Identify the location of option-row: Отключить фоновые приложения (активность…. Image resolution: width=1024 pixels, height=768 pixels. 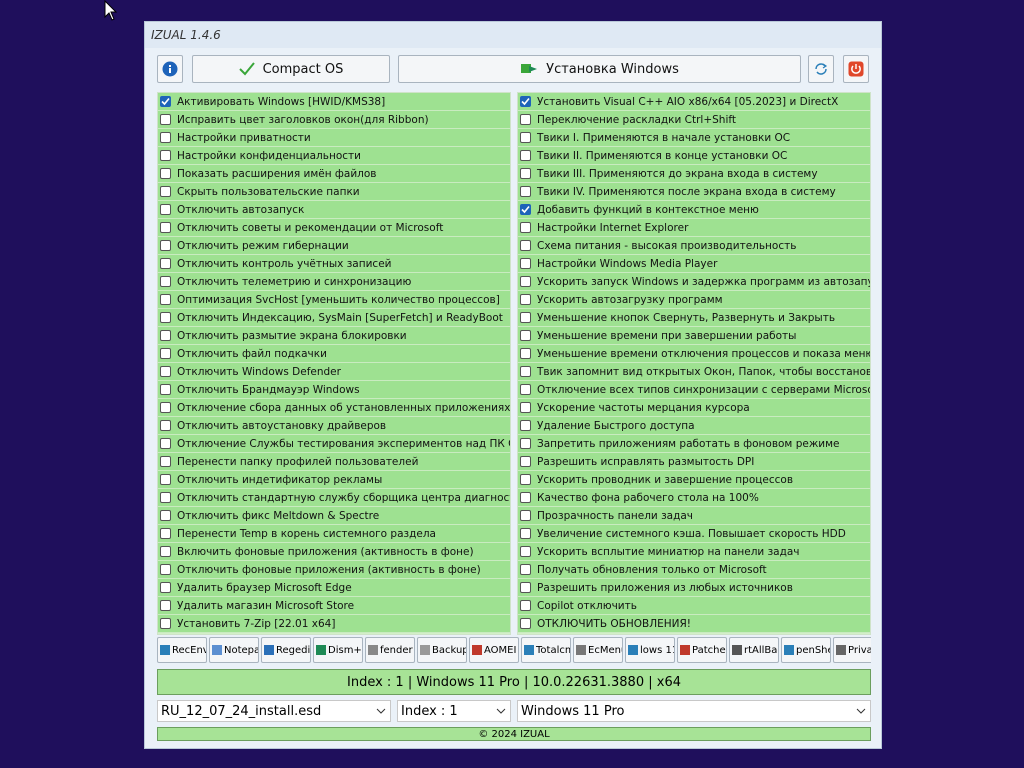
(334, 570).